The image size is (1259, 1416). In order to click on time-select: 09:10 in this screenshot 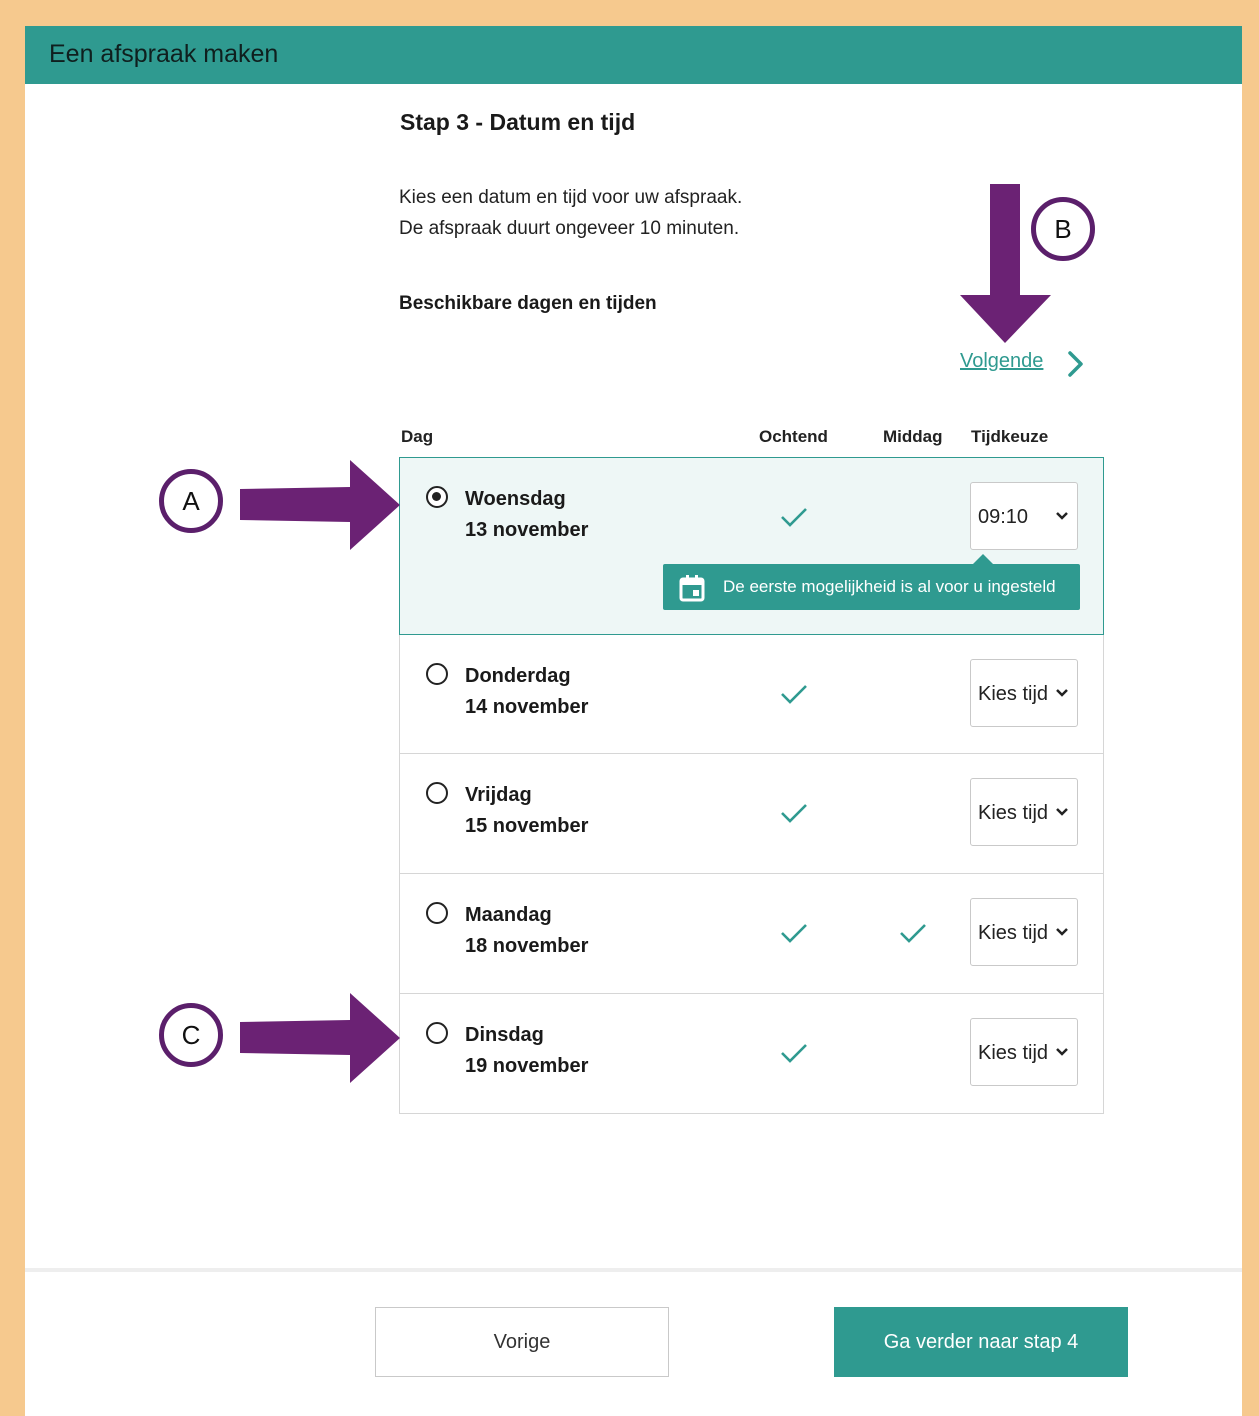, I will do `click(1024, 516)`.